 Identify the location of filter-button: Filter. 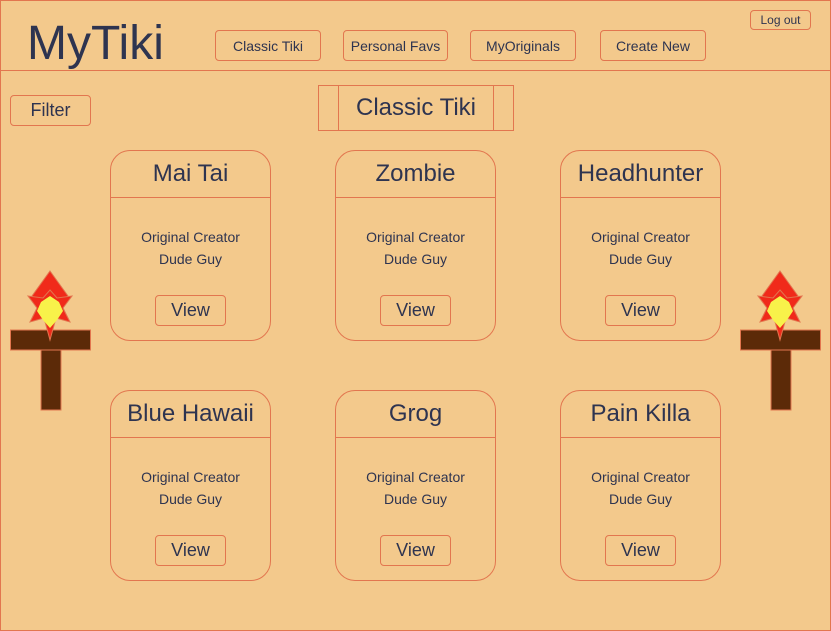
(50, 110).